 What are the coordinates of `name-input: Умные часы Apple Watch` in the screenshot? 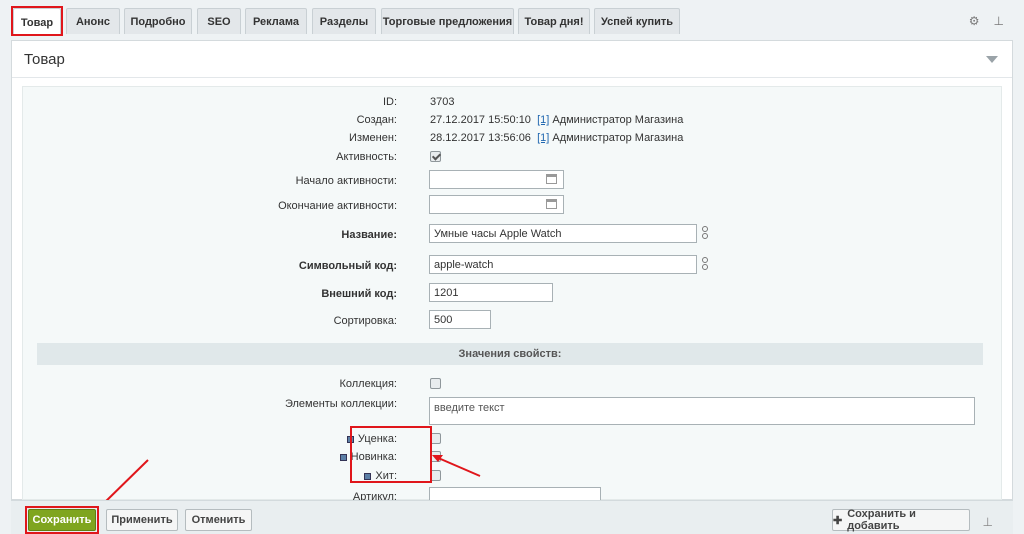 It's located at (563, 233).